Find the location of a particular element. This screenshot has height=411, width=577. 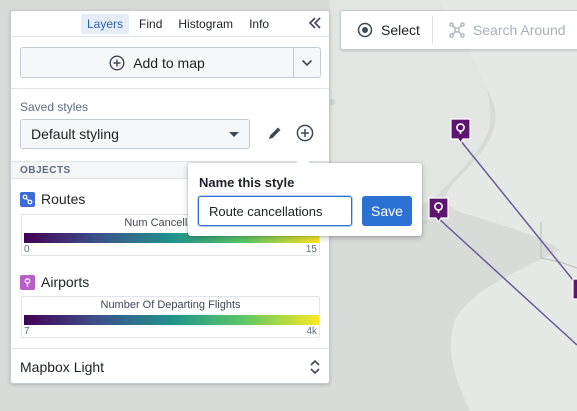

panel-tabs: Layers Find Histogram Info is located at coordinates (170, 23).